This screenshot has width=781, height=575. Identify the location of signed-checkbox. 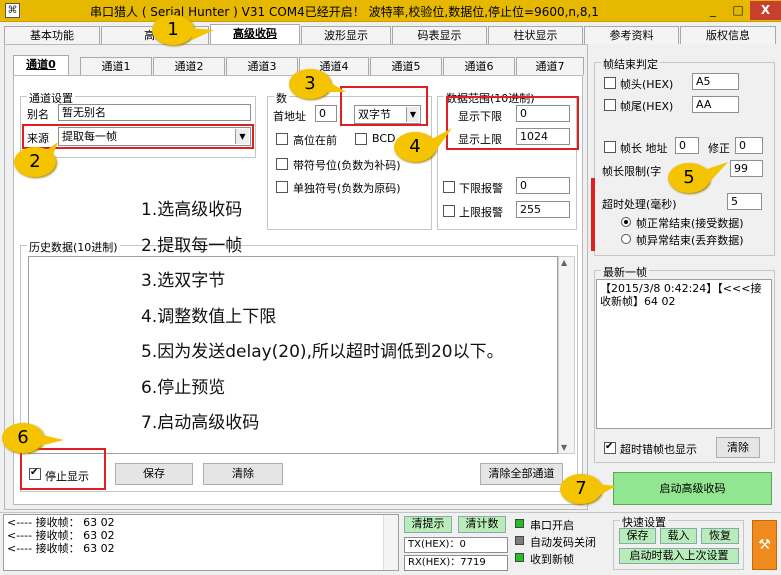
(282, 164).